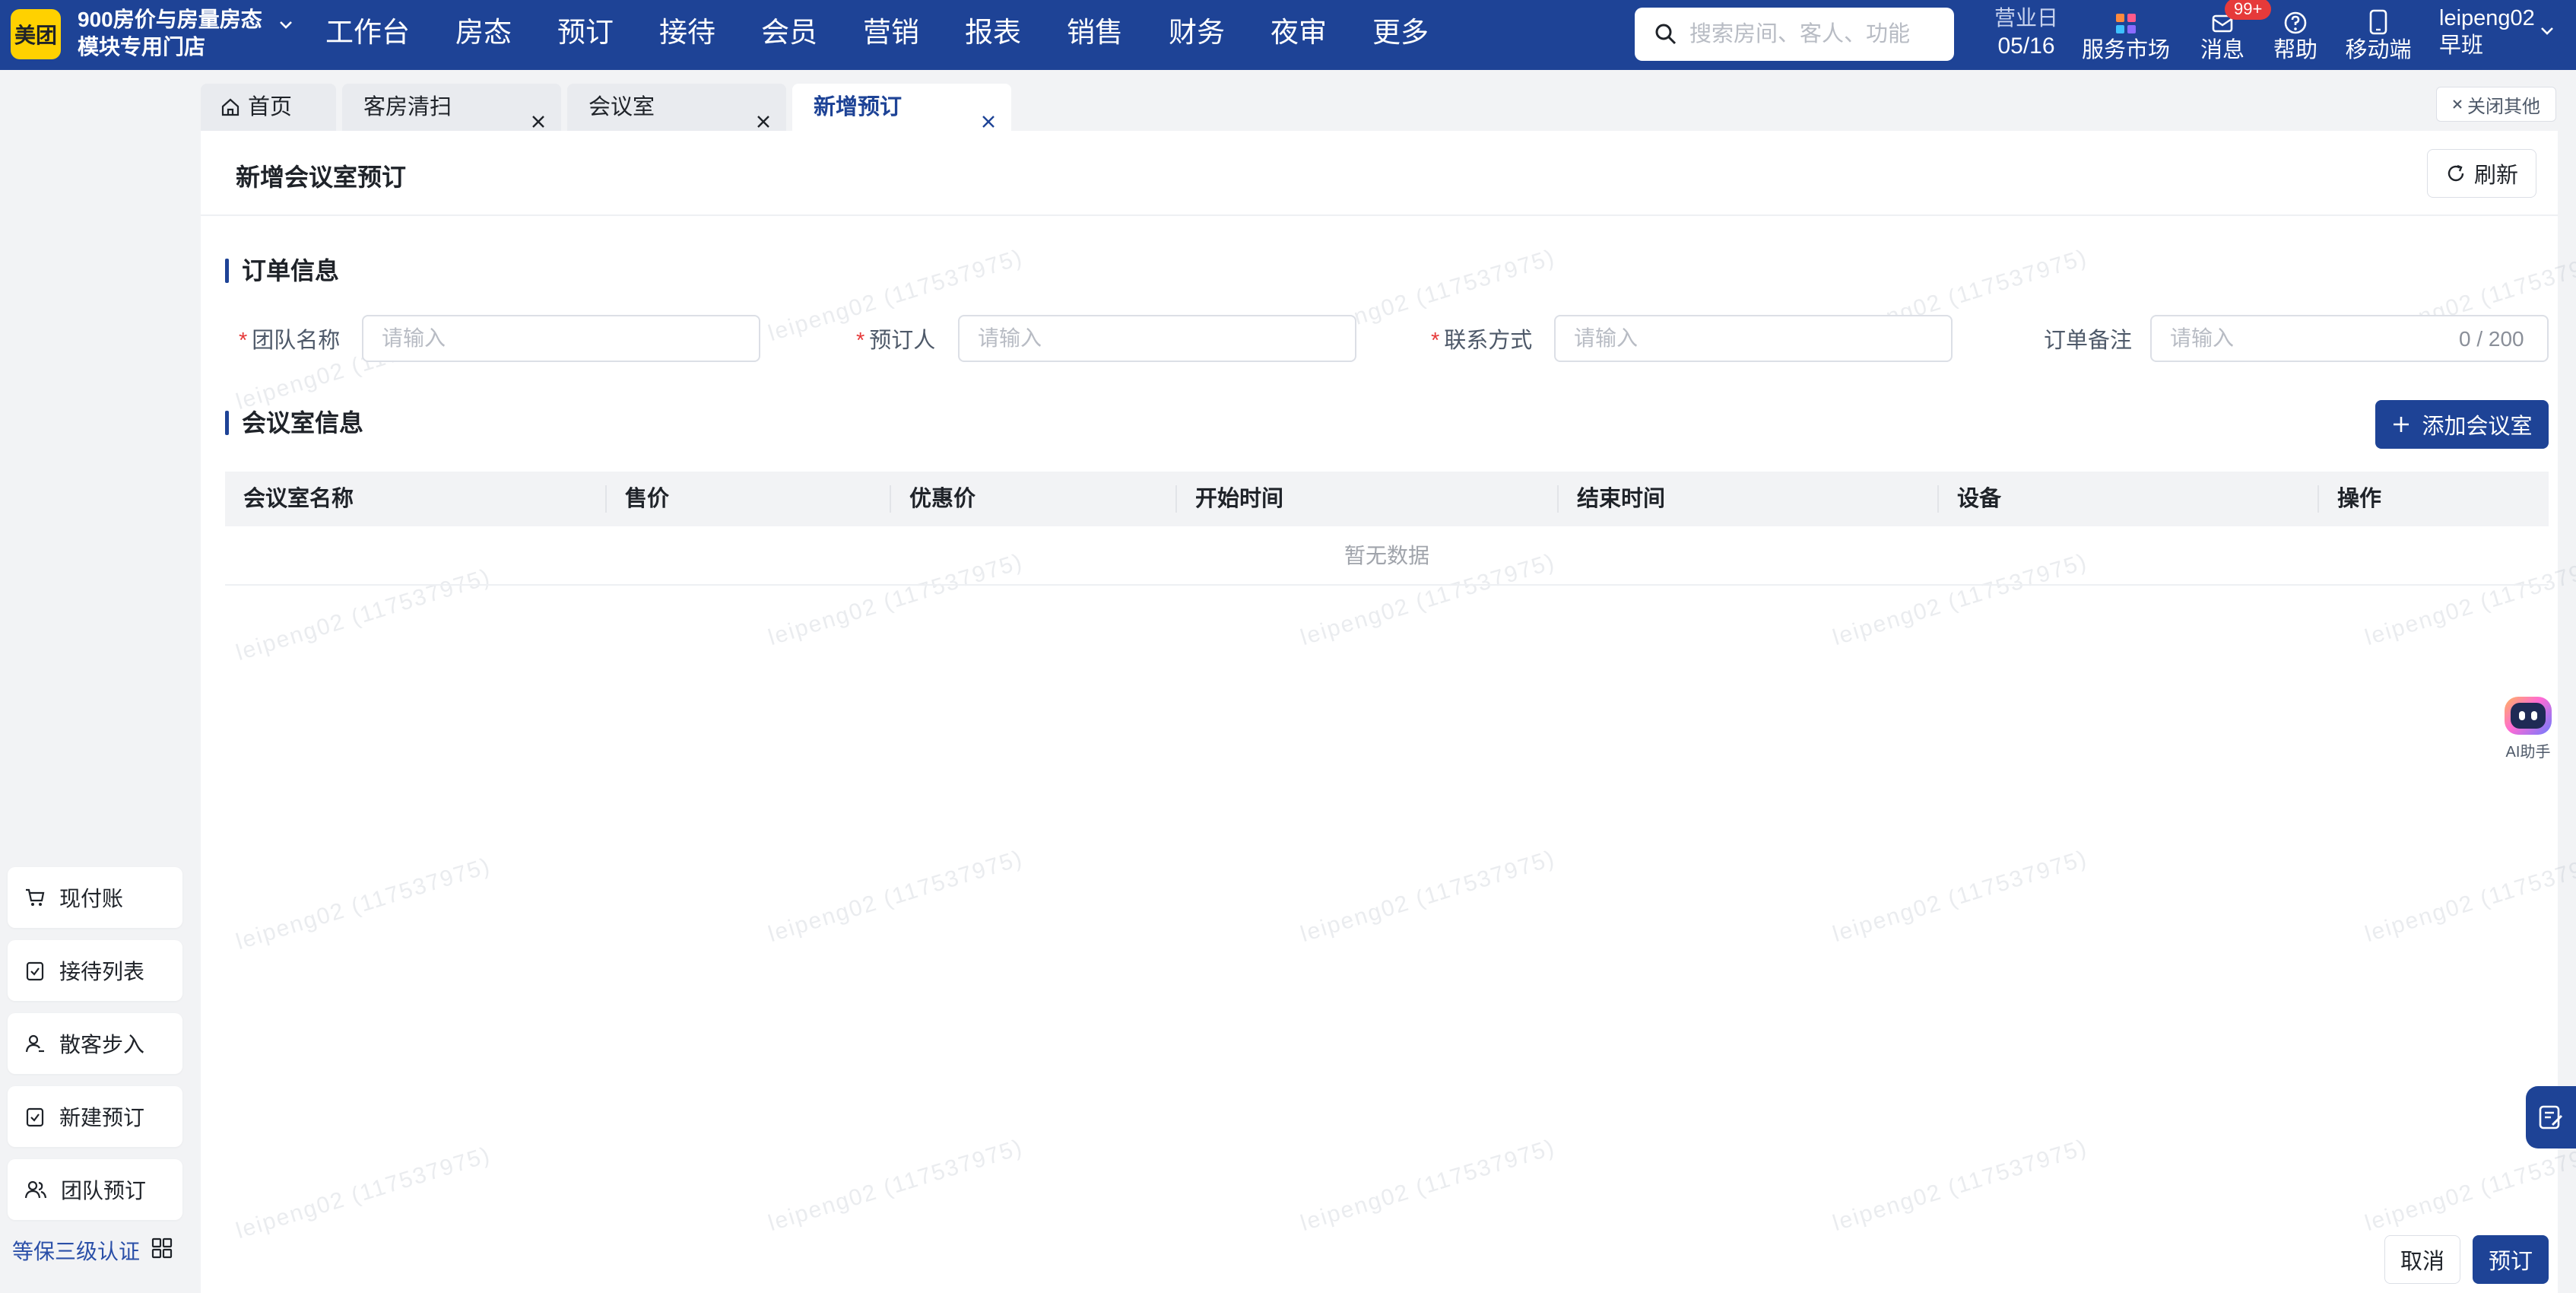 This screenshot has height=1293, width=2576. What do you see at coordinates (1197, 35) in the screenshot?
I see `nav-finance: 财务` at bounding box center [1197, 35].